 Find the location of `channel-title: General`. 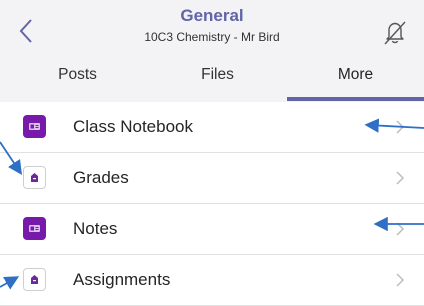

channel-title: General is located at coordinates (212, 15).